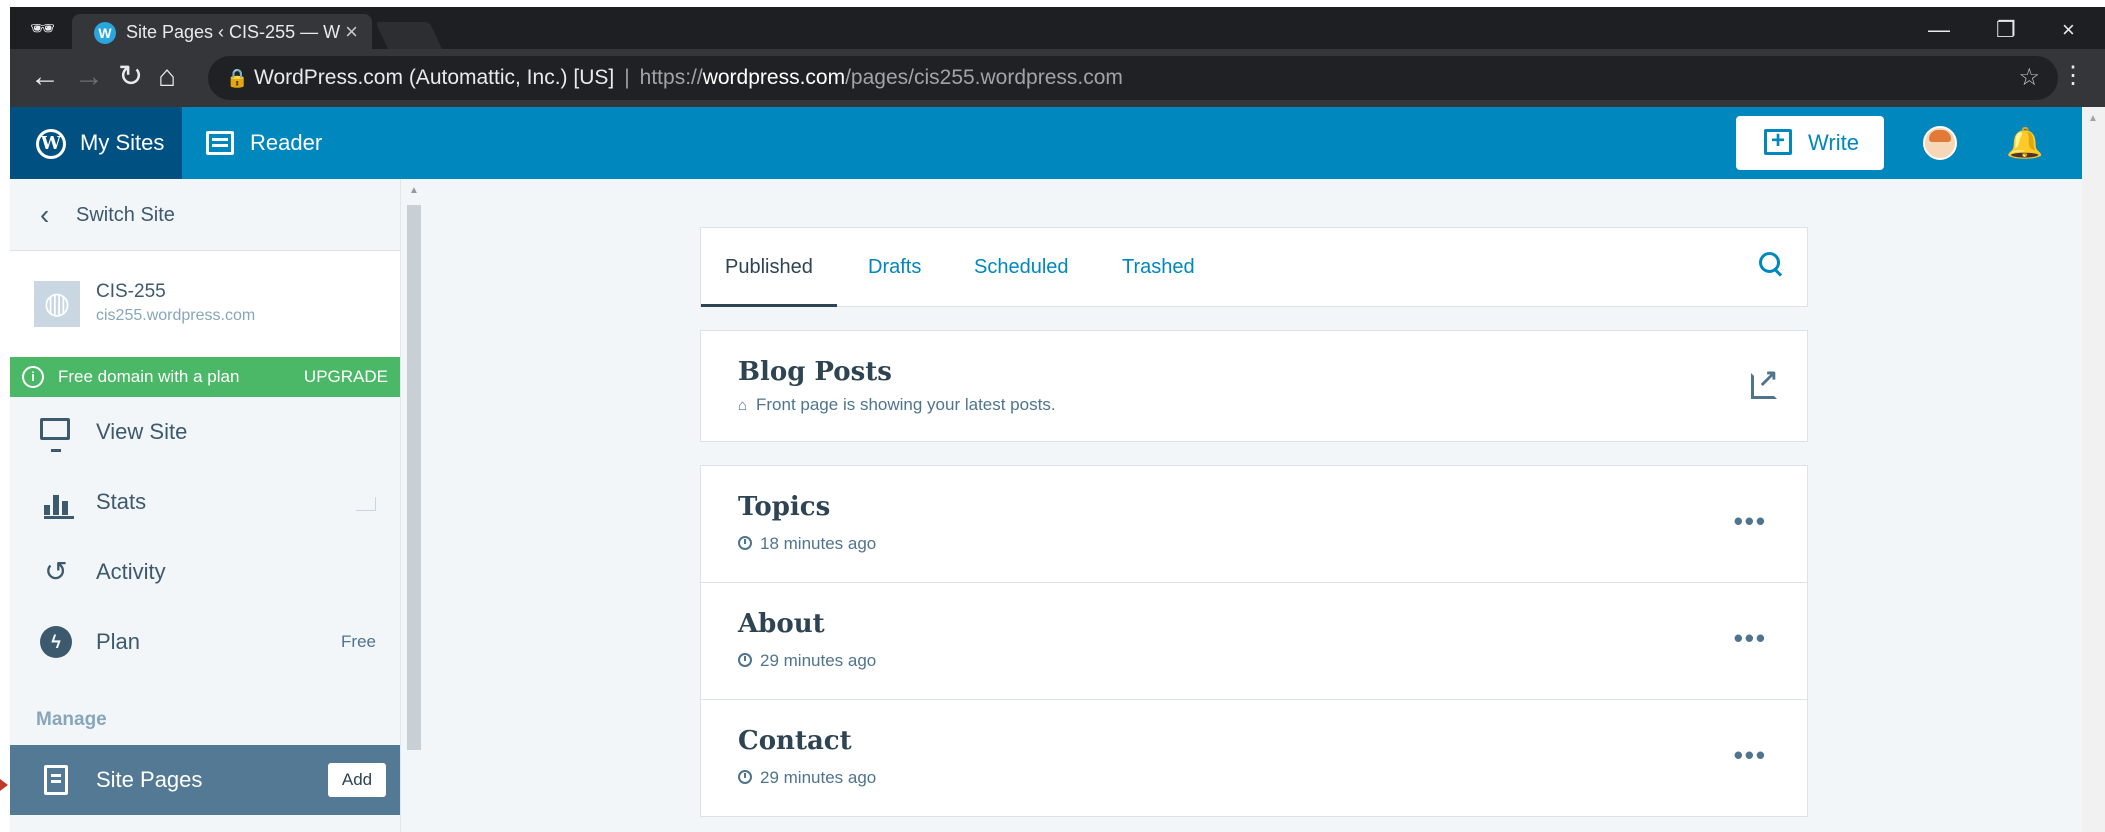  What do you see at coordinates (205, 502) in the screenshot?
I see `sidebar-item-stats: Stats` at bounding box center [205, 502].